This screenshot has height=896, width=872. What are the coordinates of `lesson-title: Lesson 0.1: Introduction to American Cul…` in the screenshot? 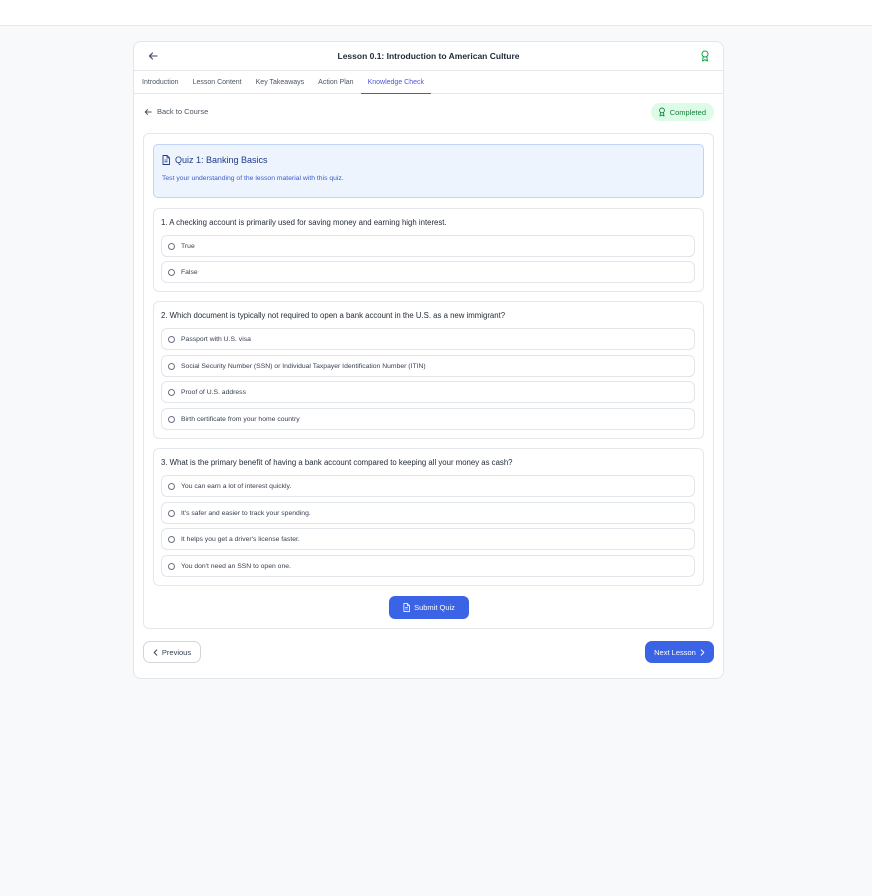 It's located at (428, 56).